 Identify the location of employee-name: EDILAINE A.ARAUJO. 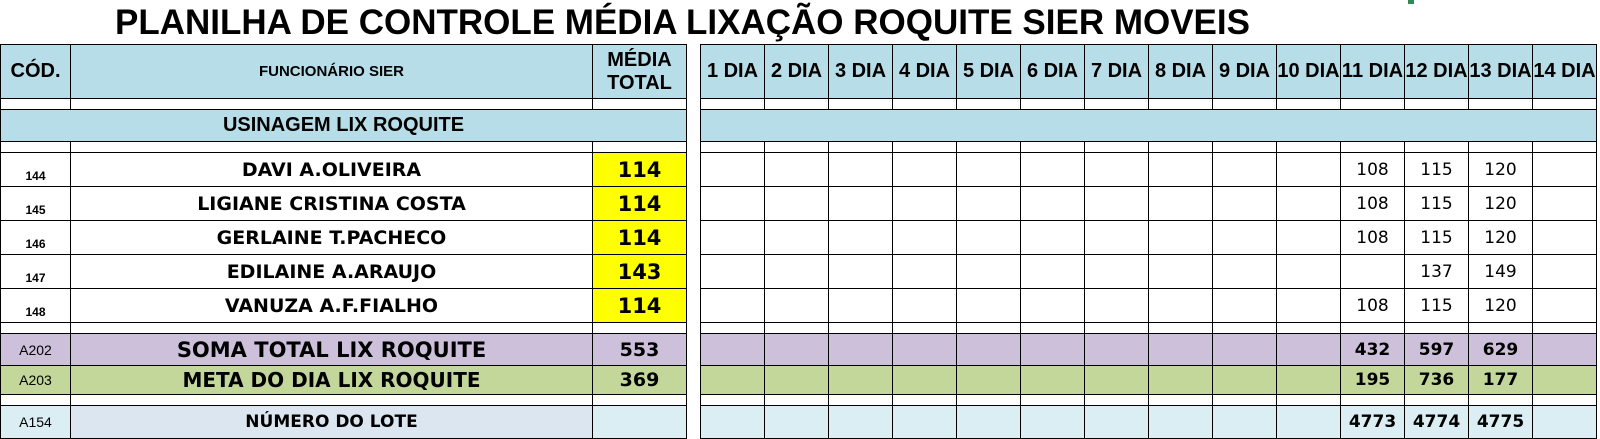
(331, 271).